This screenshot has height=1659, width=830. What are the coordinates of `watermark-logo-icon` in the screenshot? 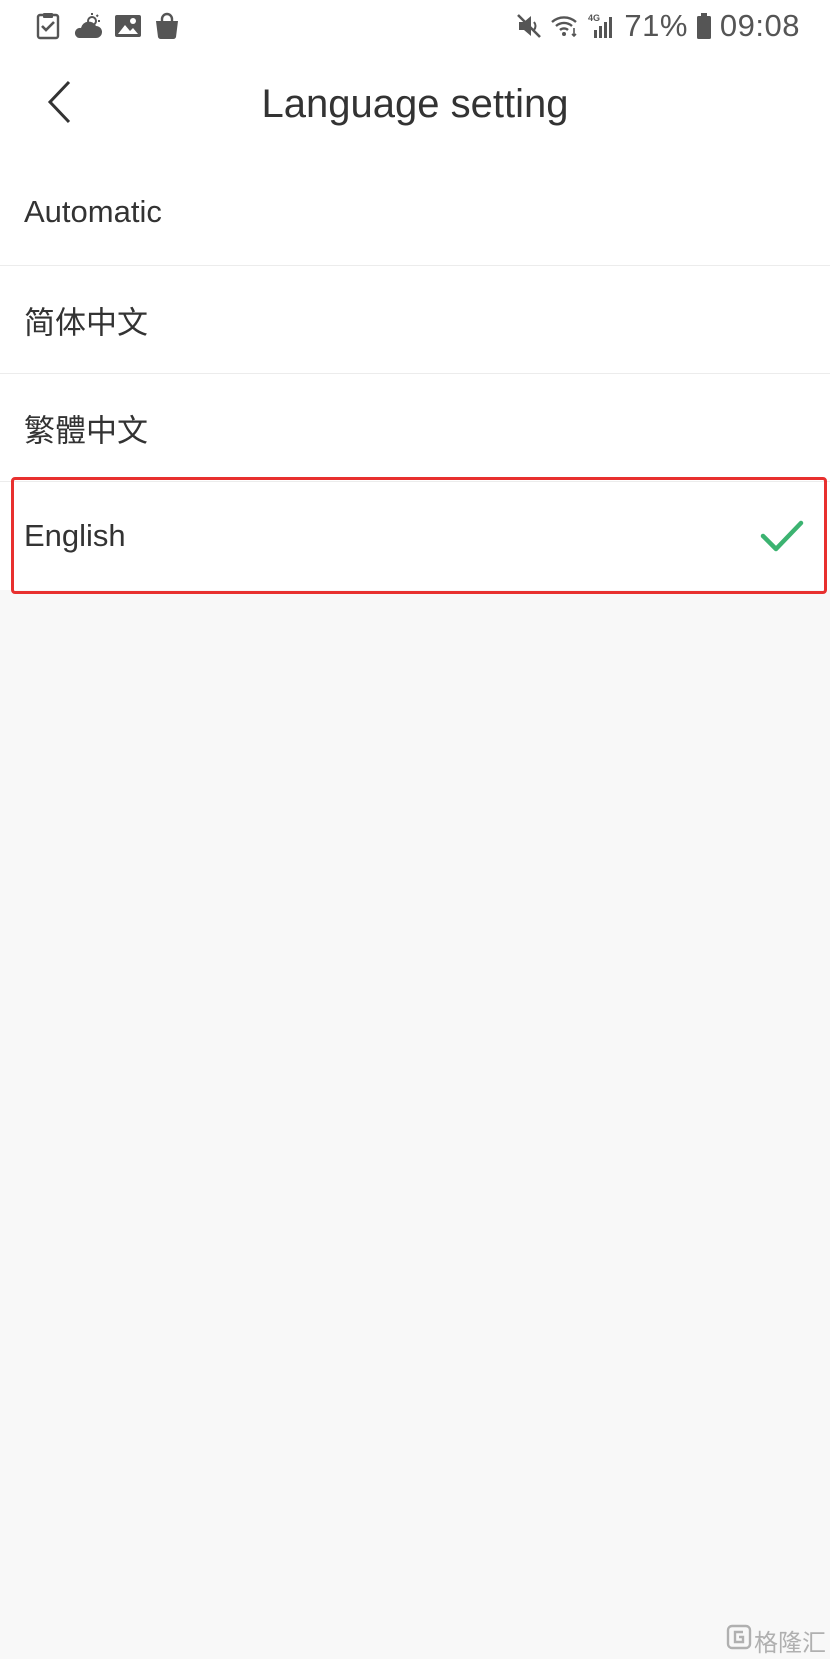 It's located at (739, 1640).